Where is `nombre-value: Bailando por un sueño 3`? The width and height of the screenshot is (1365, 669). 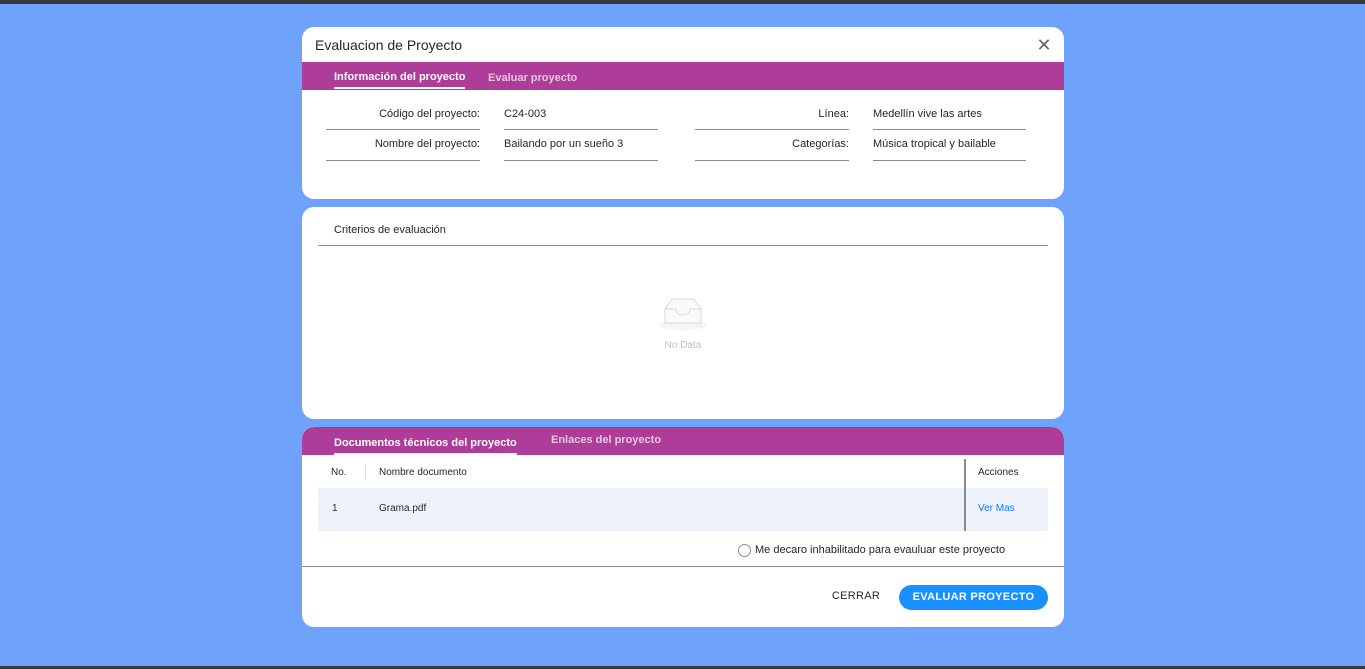 nombre-value: Bailando por un sueño 3 is located at coordinates (564, 144).